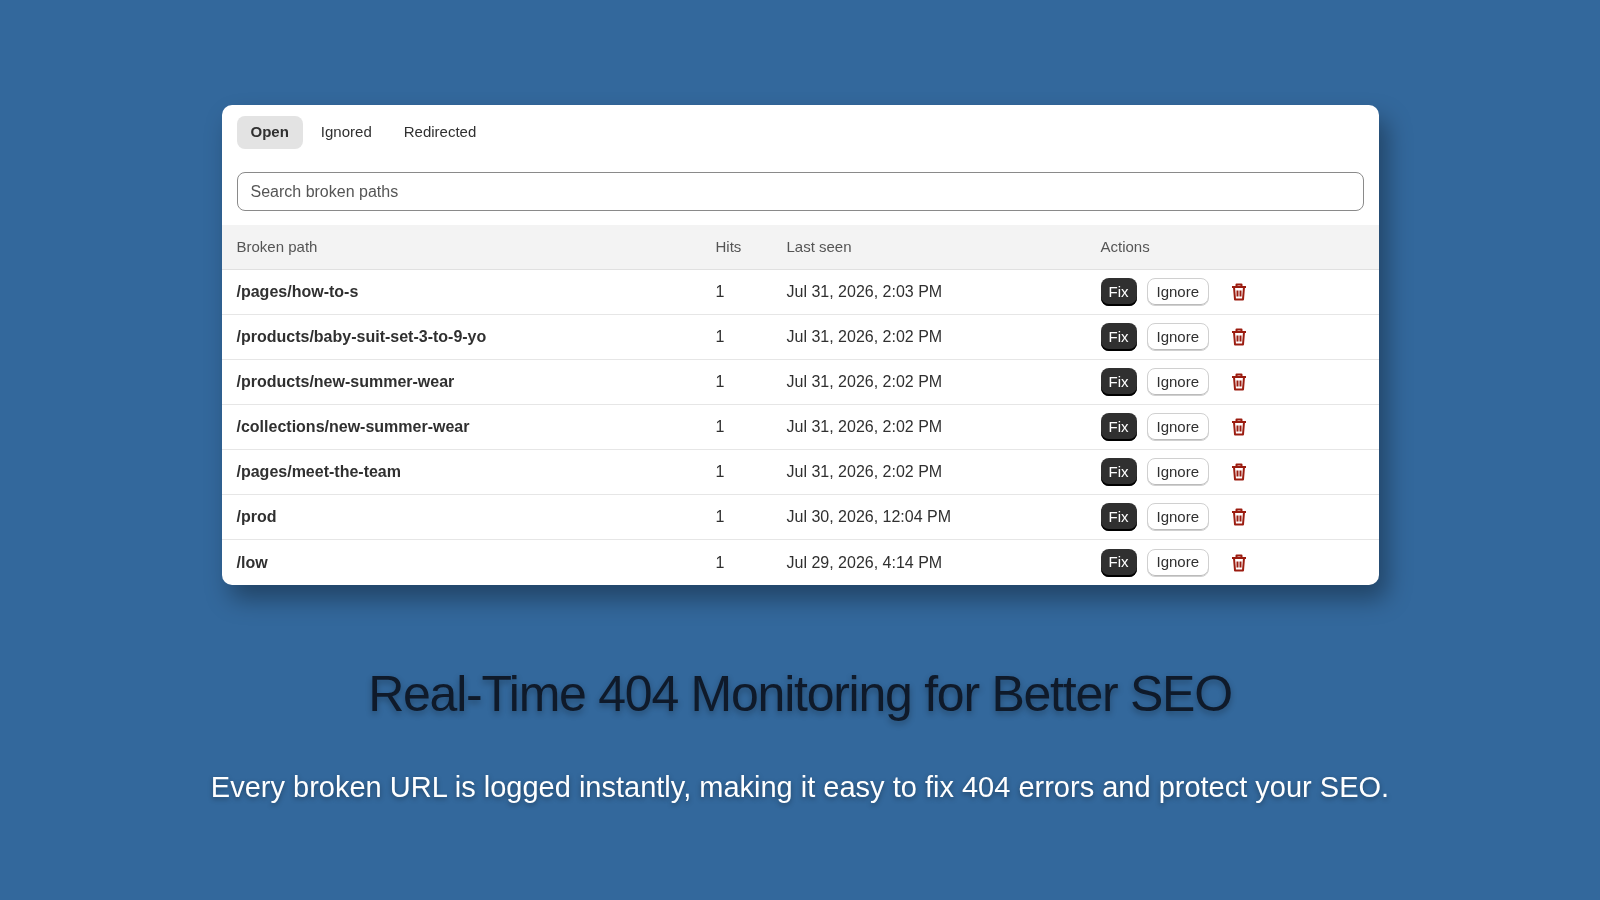 The image size is (1600, 900). What do you see at coordinates (865, 292) in the screenshot?
I see `last-seen-cell-text: Jul 31, 2026, 2:03 PM` at bounding box center [865, 292].